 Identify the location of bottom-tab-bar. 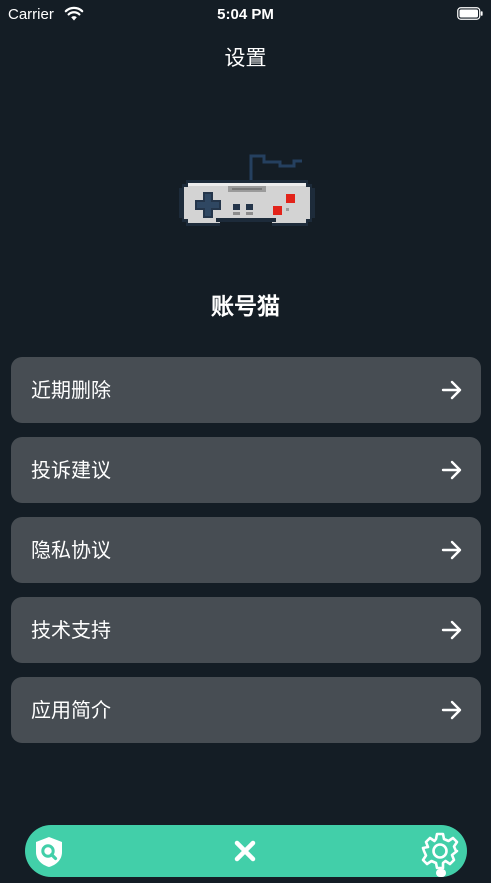
(246, 851).